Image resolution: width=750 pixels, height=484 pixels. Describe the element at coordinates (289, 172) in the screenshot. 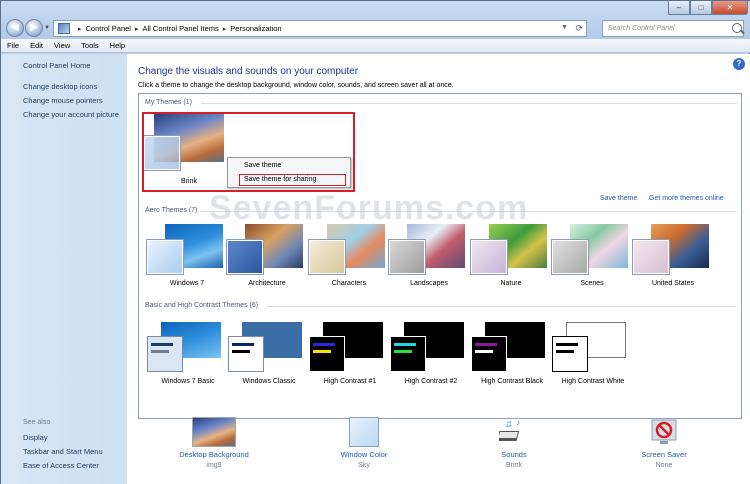

I see `context-menu: Save theme Save theme for sharing` at that location.